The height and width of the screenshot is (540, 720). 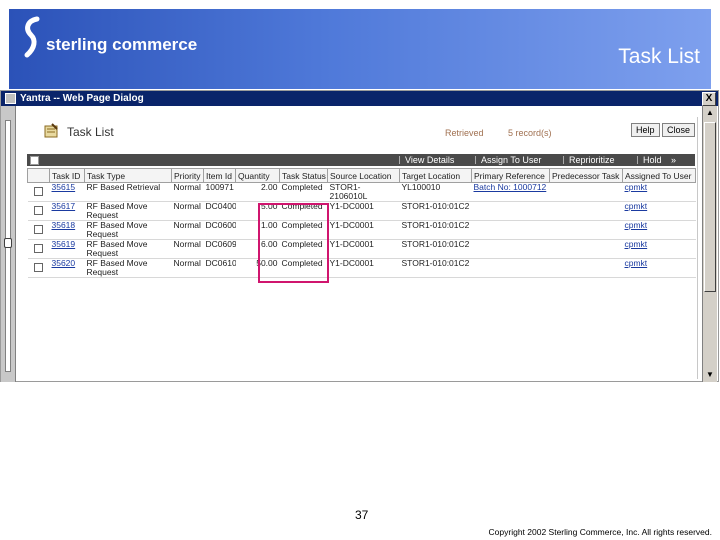 I want to click on frame-splitter, so click(x=8, y=244).